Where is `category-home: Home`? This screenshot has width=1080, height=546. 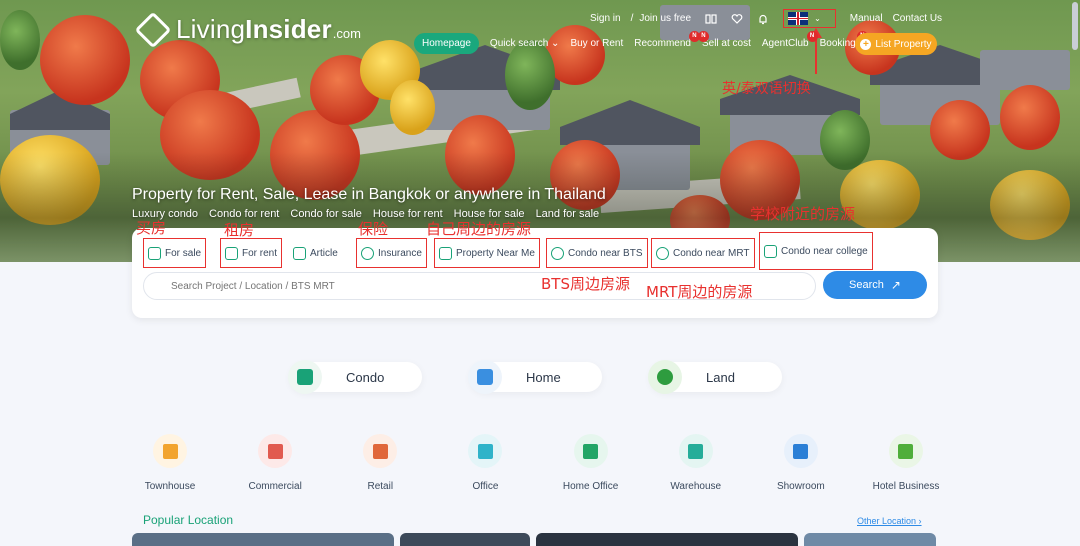 category-home: Home is located at coordinates (535, 377).